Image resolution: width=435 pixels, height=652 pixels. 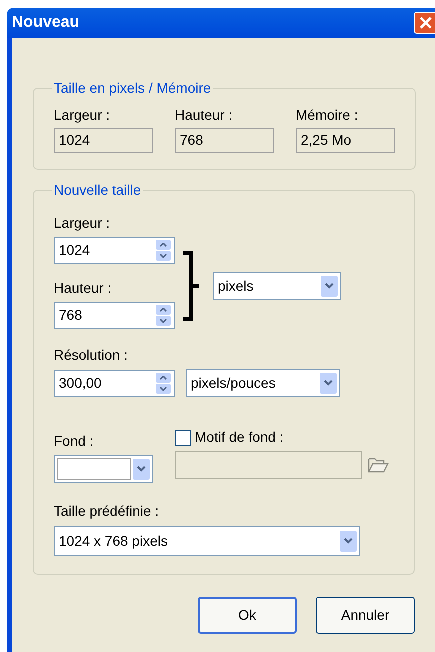 What do you see at coordinates (379, 465) in the screenshot?
I see `folder-icon` at bounding box center [379, 465].